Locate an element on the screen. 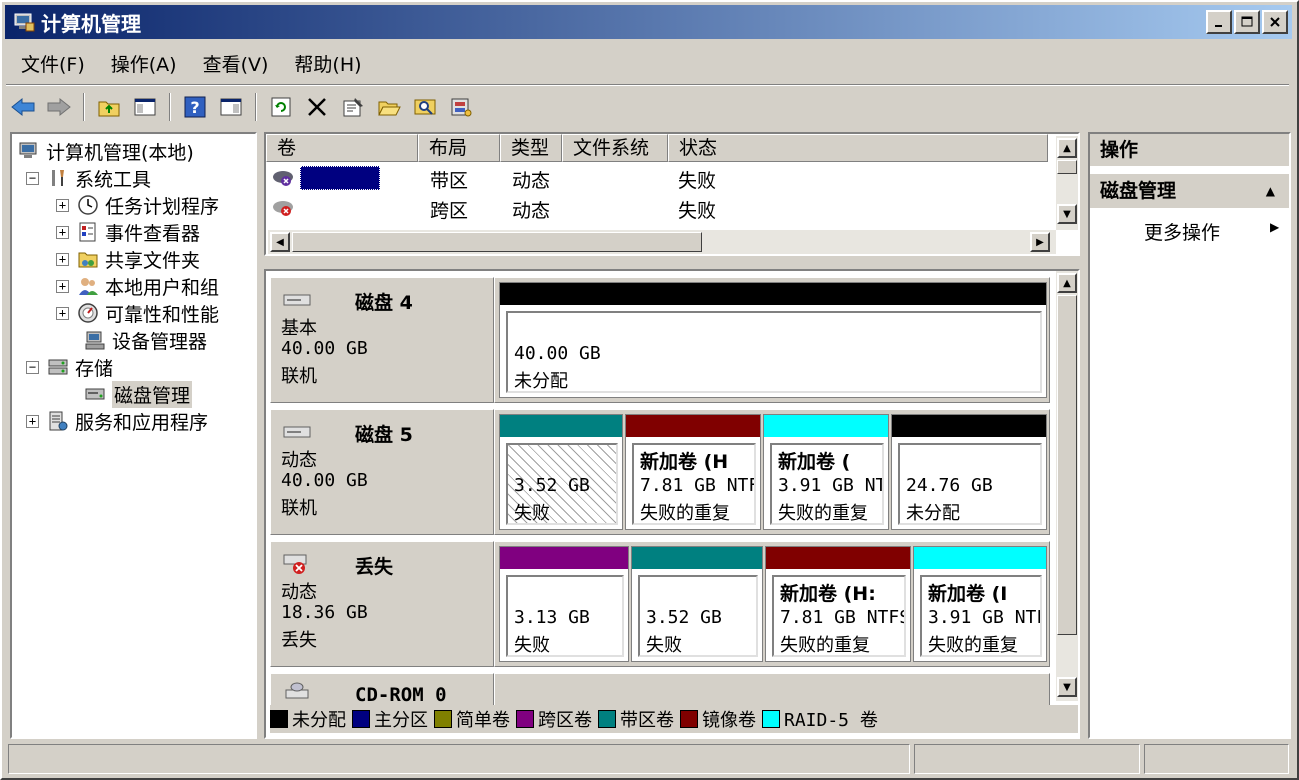 This screenshot has width=1299, height=780. partition-label: 新加卷 (H: is located at coordinates (828, 594).